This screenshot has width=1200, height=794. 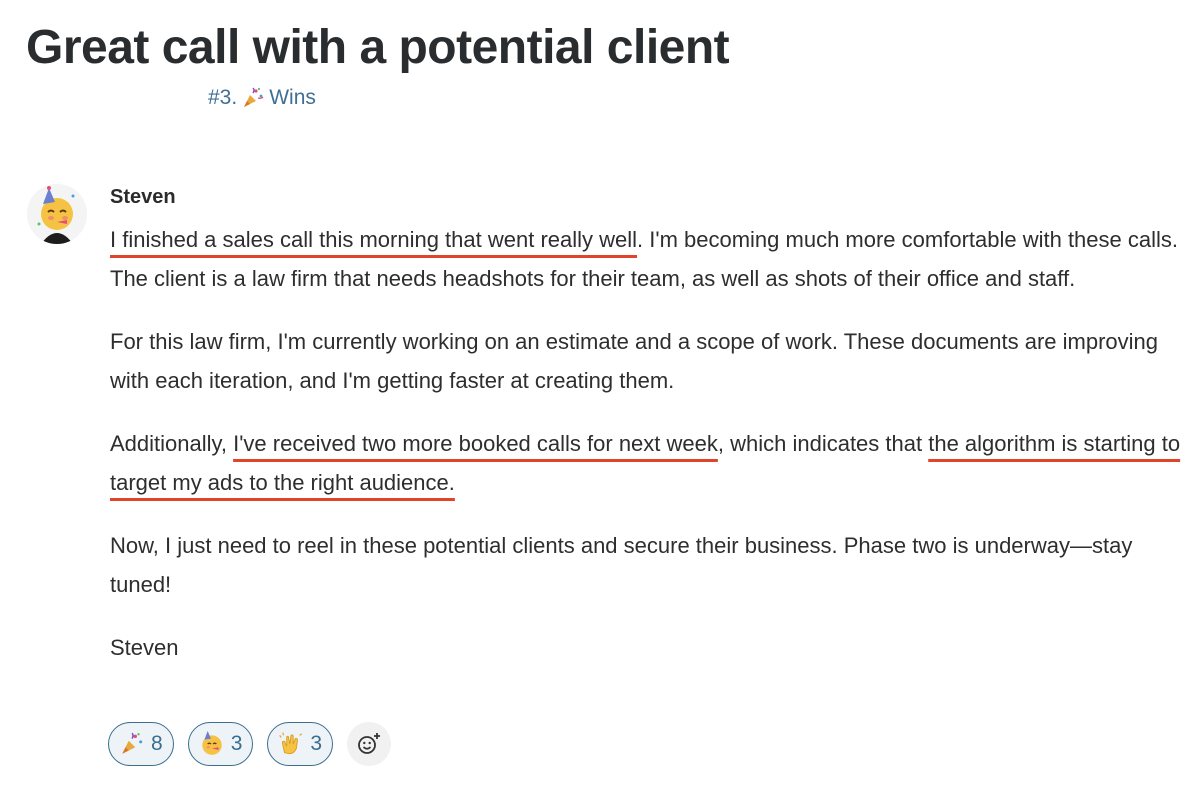 I want to click on reaction-party: 8, so click(x=141, y=744).